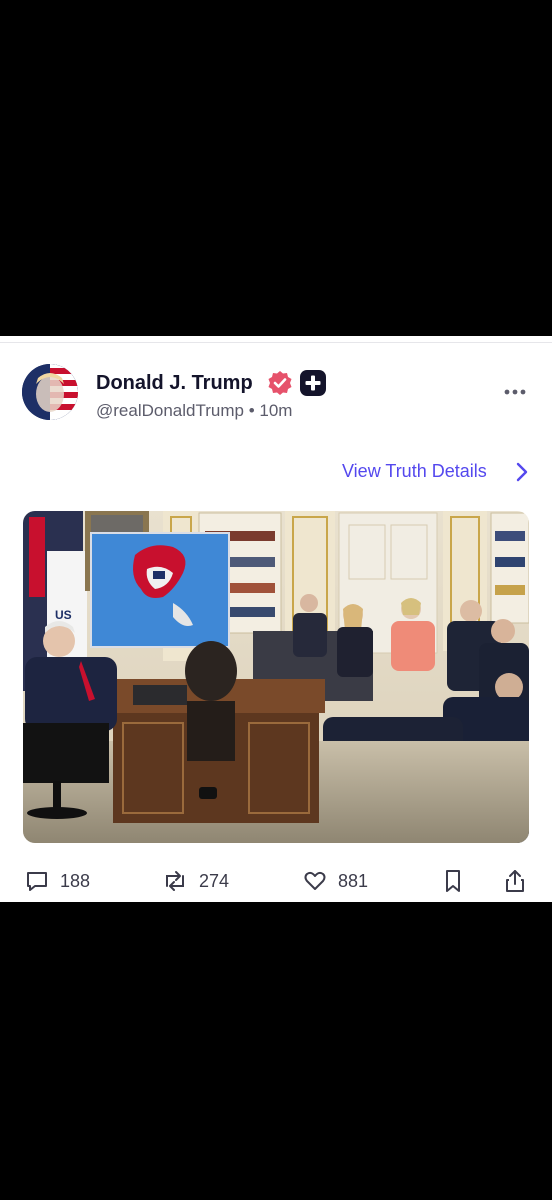 The image size is (552, 1200). What do you see at coordinates (335, 881) in the screenshot?
I see `like-button: 881` at bounding box center [335, 881].